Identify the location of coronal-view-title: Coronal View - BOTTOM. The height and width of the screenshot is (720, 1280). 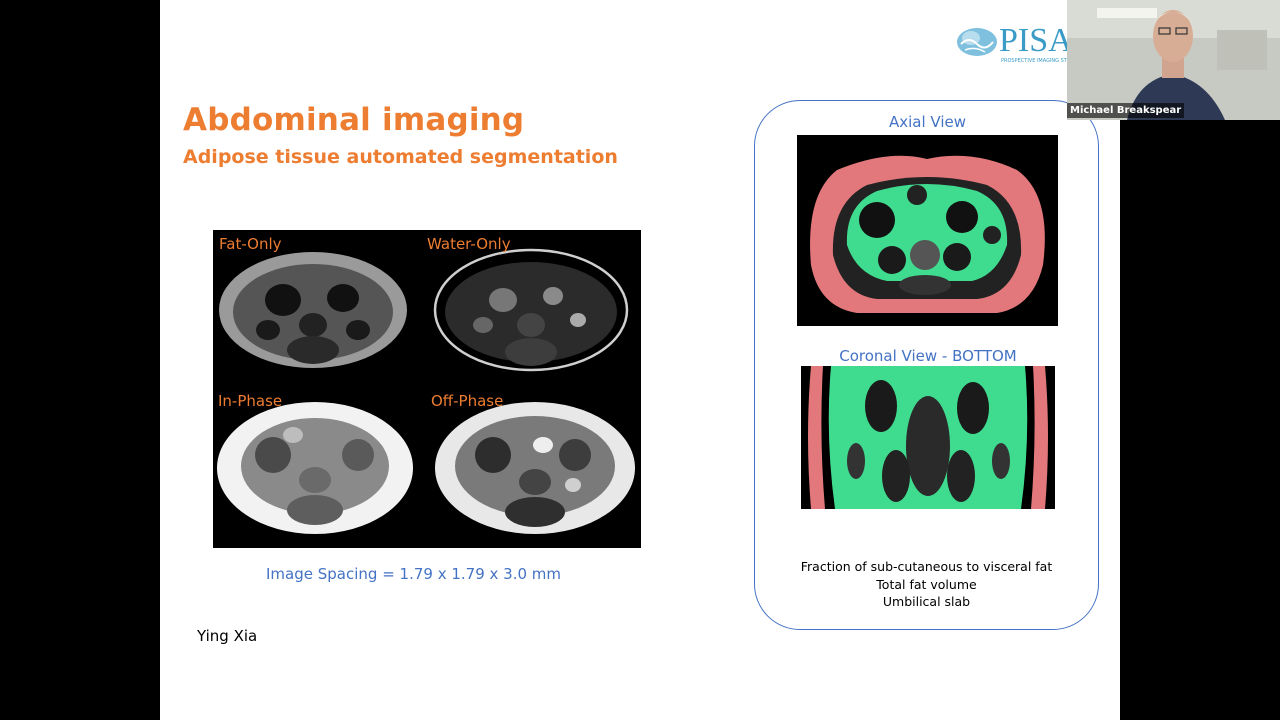
(928, 356).